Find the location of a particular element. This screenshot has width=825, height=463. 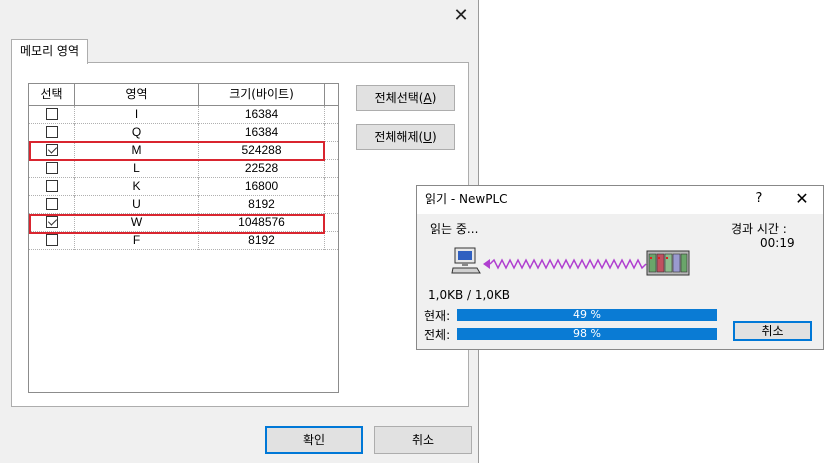

deselect-all-button: 전체해제(U) is located at coordinates (405, 137).